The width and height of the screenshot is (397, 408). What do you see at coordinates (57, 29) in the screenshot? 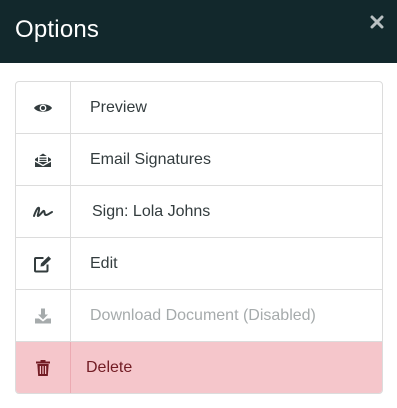
I see `modal-title: Options` at bounding box center [57, 29].